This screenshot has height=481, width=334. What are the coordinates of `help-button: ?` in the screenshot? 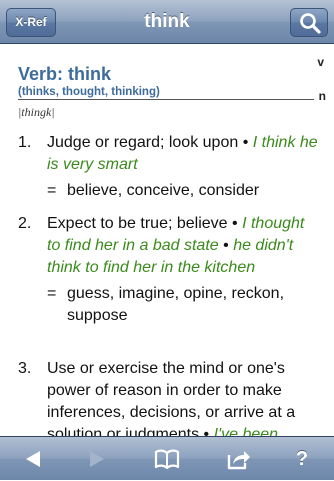 It's located at (302, 459).